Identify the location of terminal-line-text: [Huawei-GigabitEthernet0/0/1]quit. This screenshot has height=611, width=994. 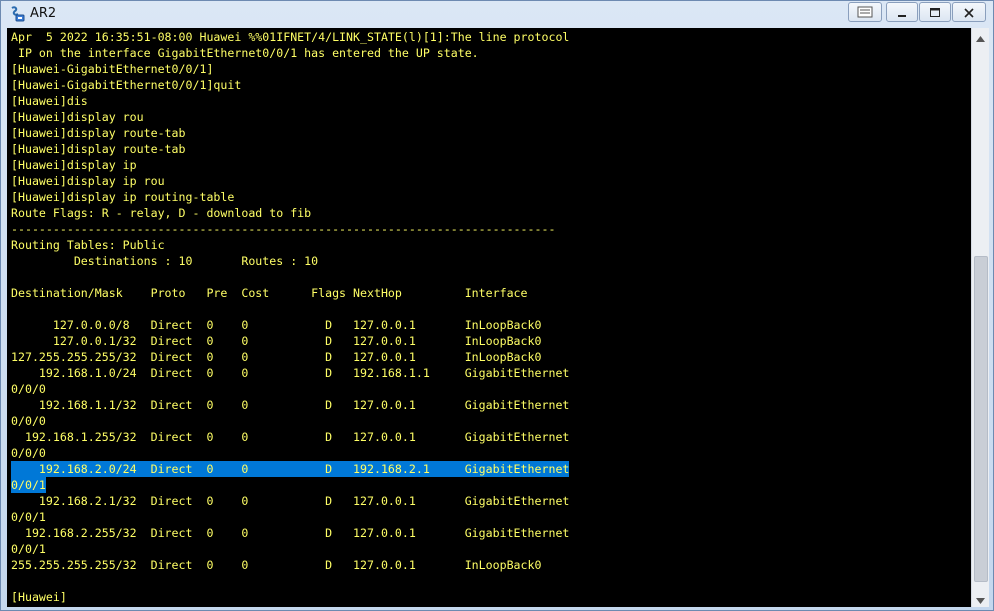
(126, 85).